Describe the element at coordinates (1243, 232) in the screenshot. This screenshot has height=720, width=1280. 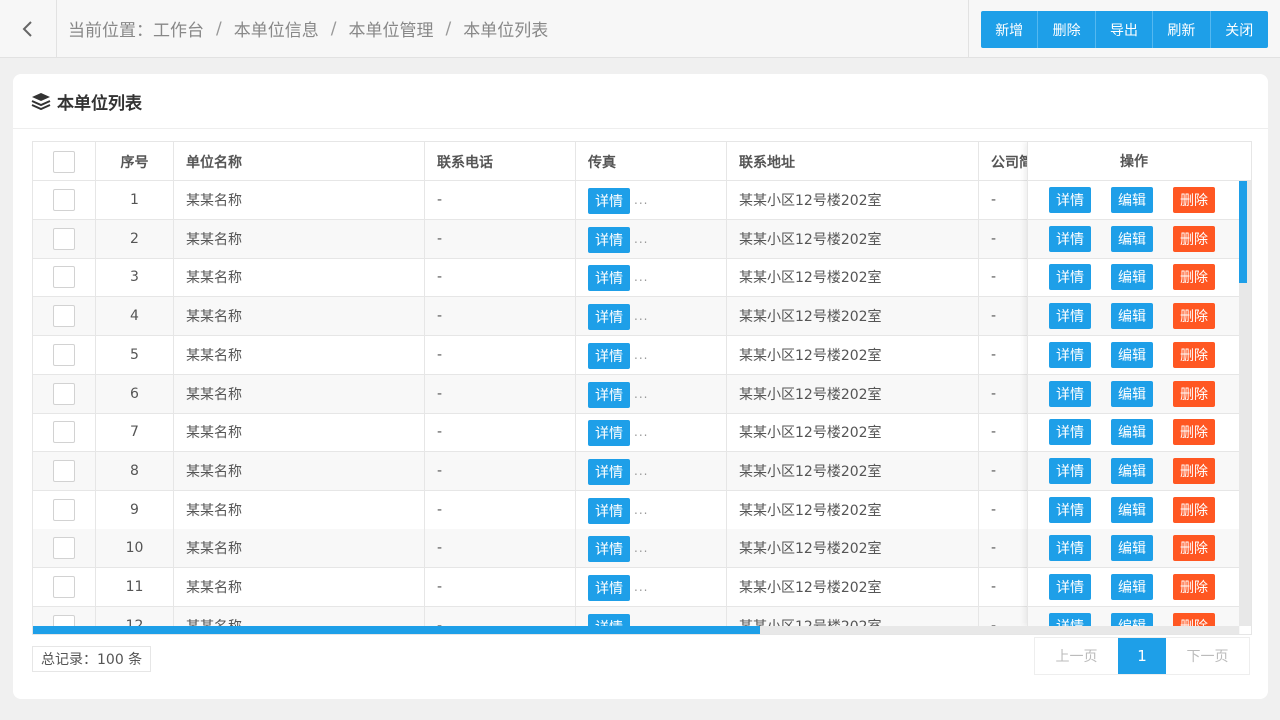
I see `vertical-scrollbar-thumb` at that location.